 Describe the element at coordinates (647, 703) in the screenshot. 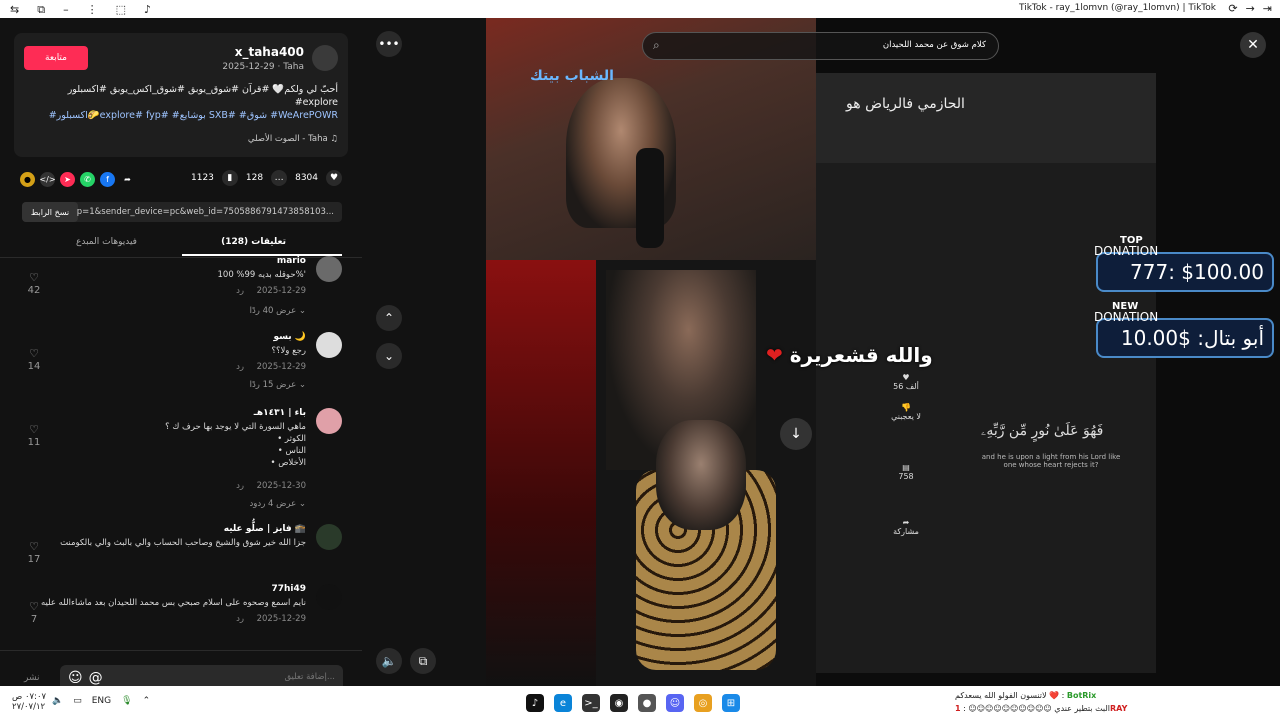

I see `recorder-app-icon: ●` at that location.